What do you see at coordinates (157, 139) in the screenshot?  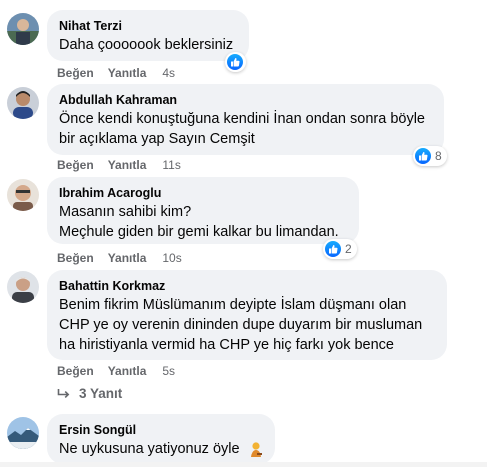 I see `comment-text-line: bir açıklama yap Sayın Cemşit` at bounding box center [157, 139].